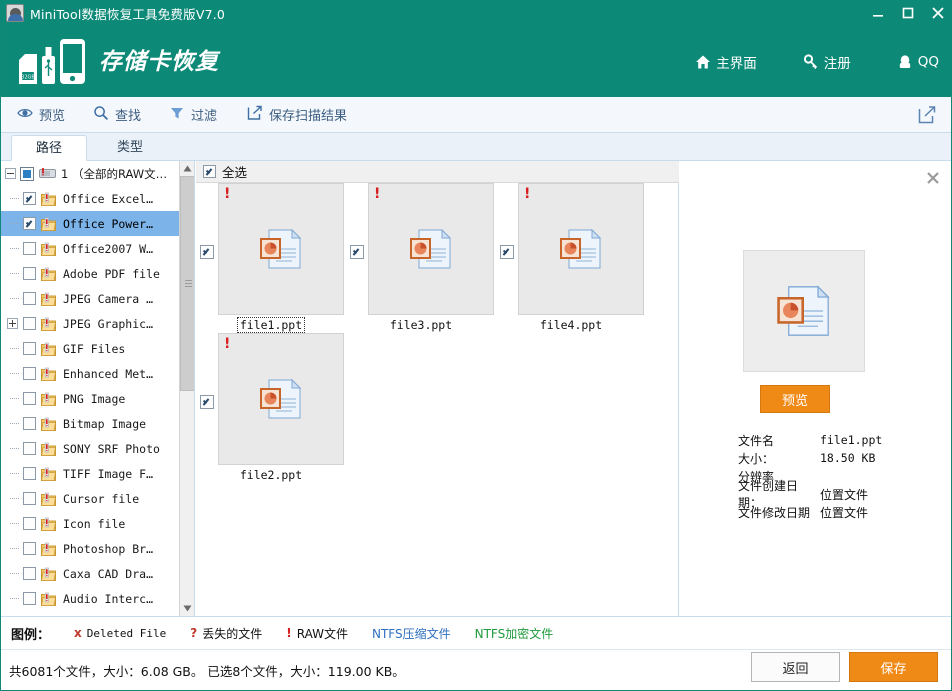 The height and width of the screenshot is (691, 952). I want to click on tree-item-9: Bitmap Image, so click(90, 423).